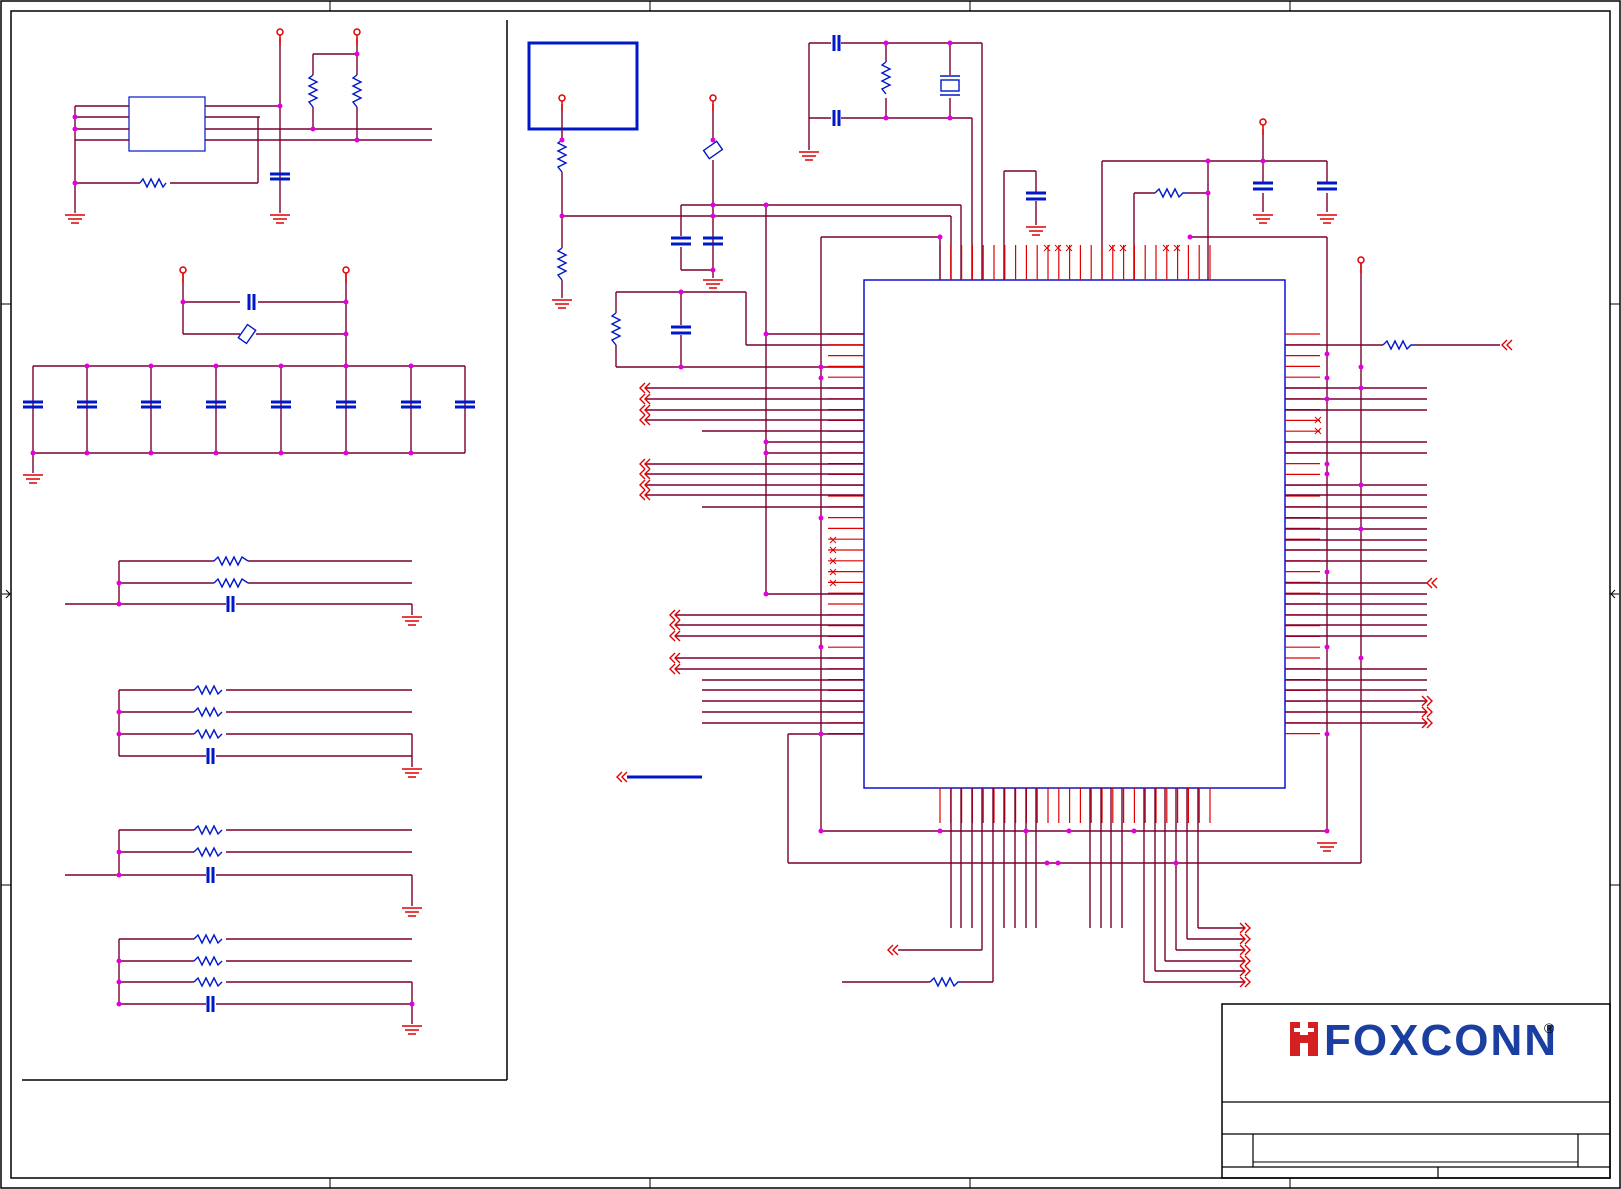 The image size is (1621, 1189). Describe the element at coordinates (1416, 1091) in the screenshot. I see `title-block: FOXCONN ®` at that location.